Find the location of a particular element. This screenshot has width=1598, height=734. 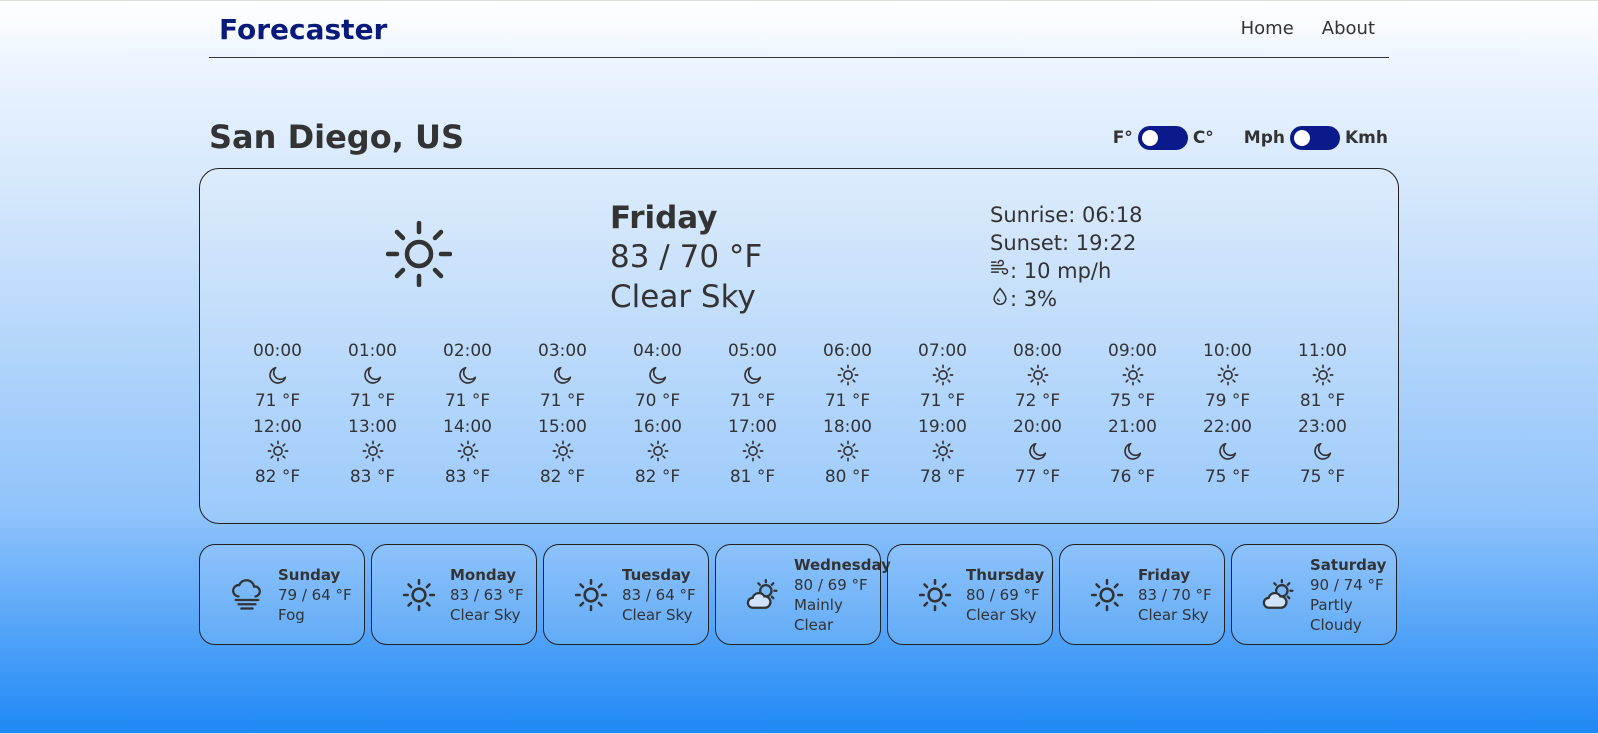

hour-time: 06:00 is located at coordinates (847, 351).